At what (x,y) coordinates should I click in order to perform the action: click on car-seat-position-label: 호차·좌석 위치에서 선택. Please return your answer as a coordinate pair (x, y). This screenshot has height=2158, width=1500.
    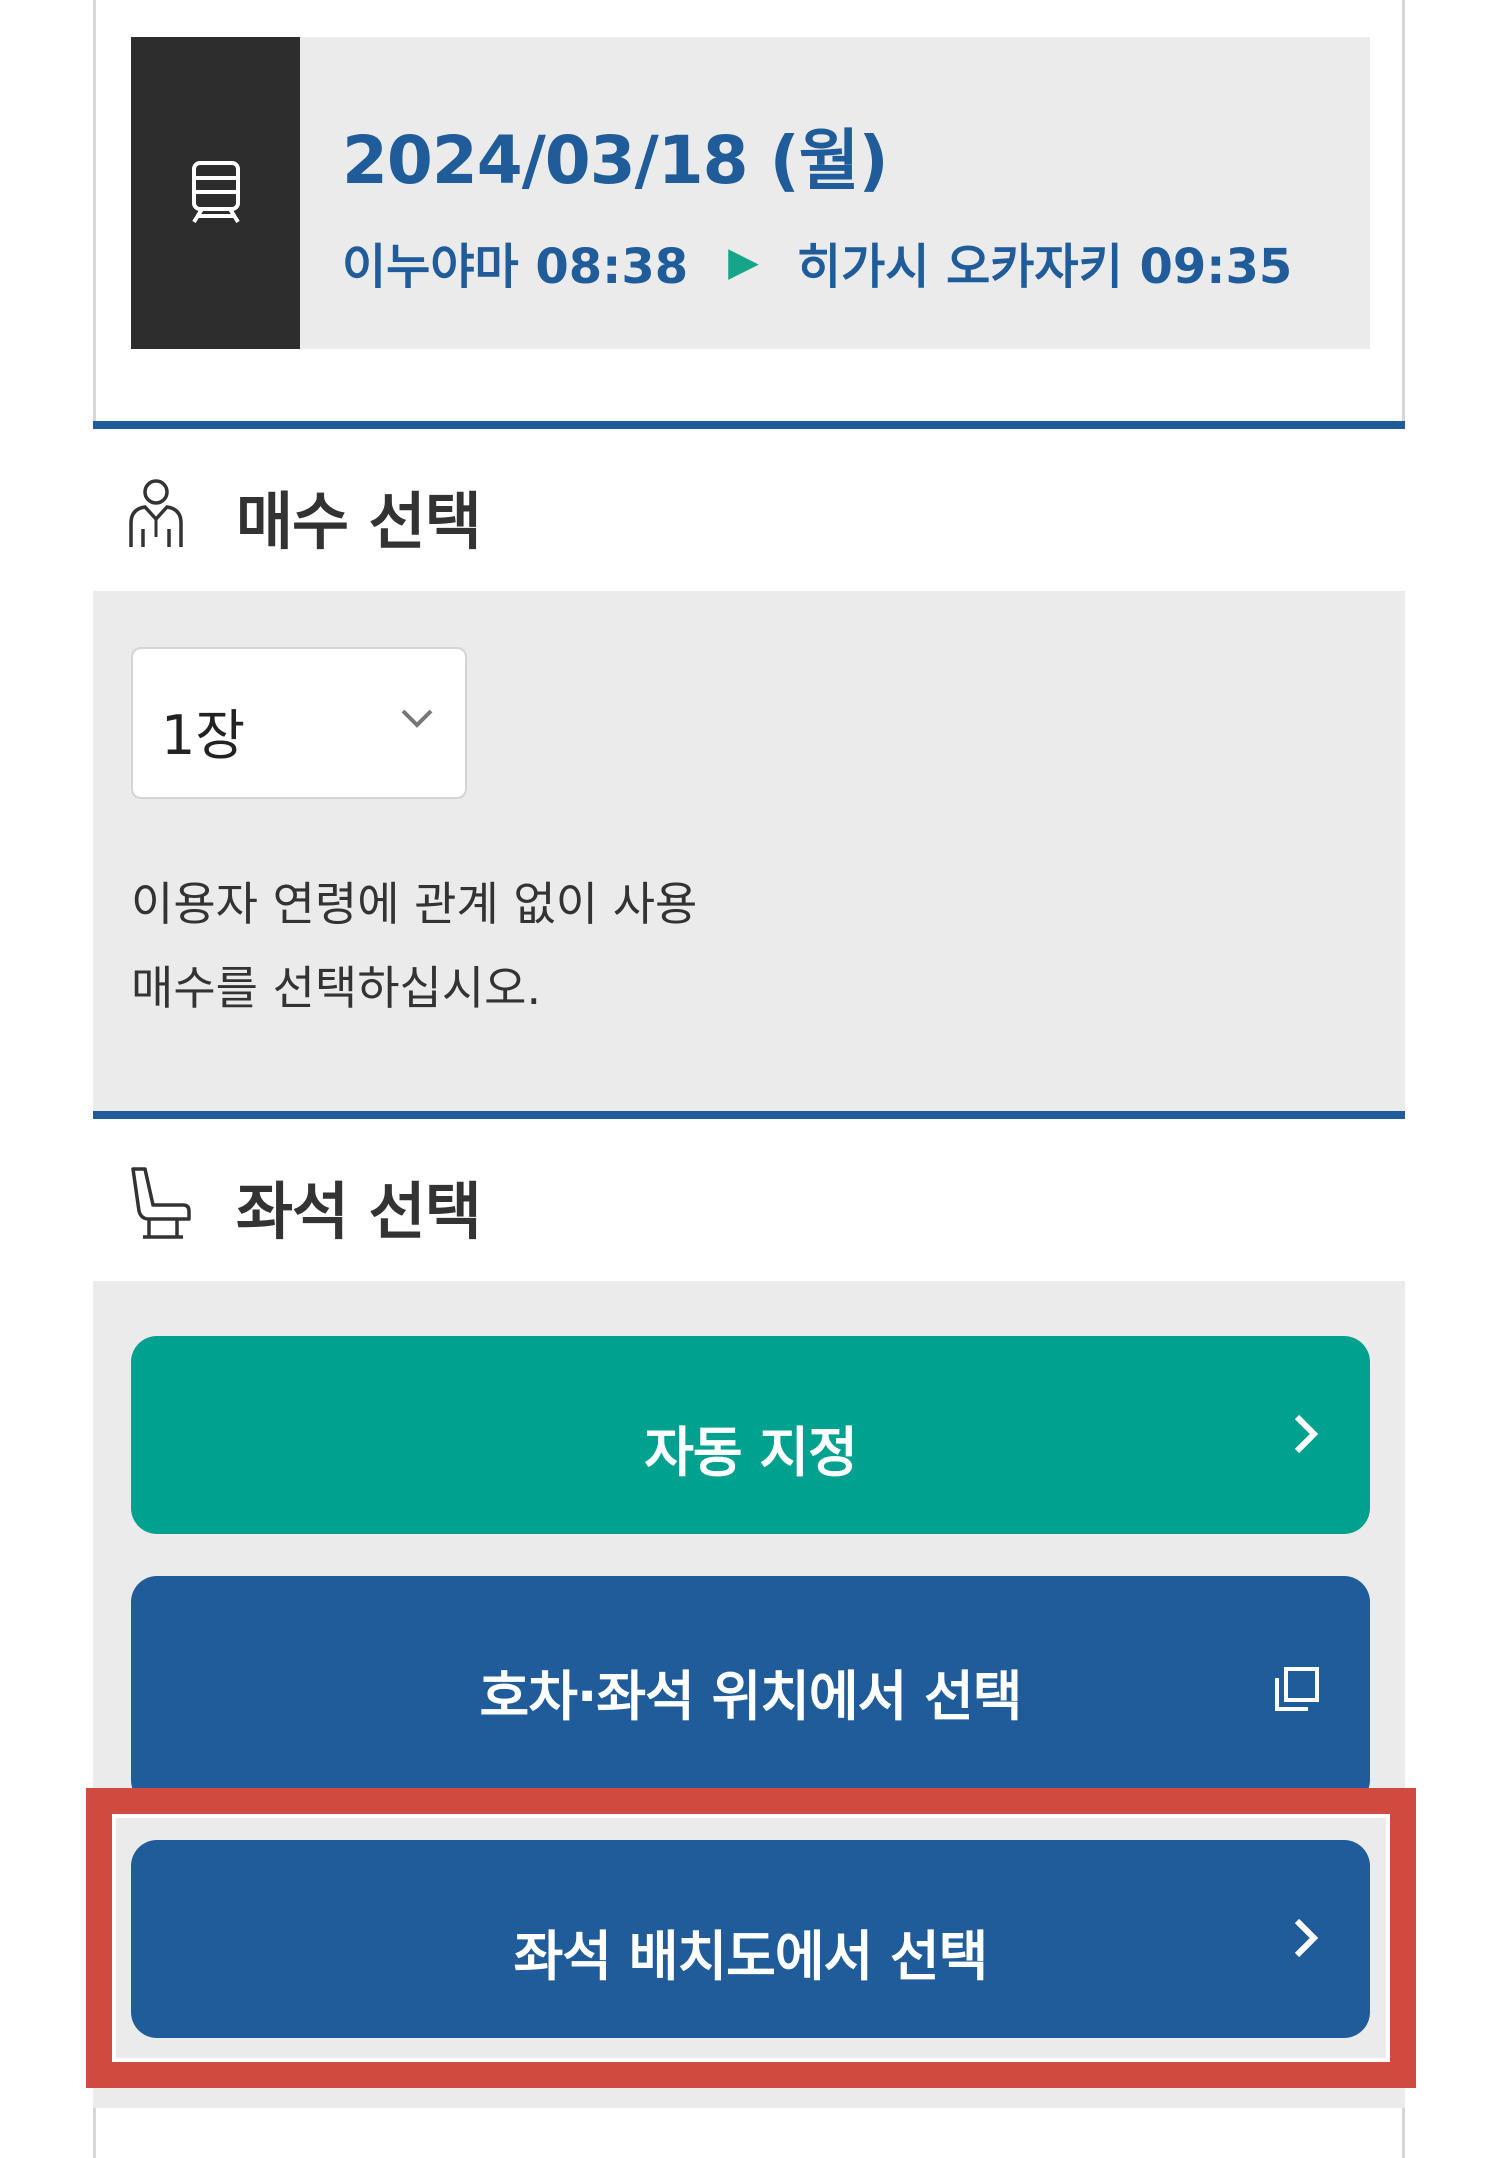
    Looking at the image, I should click on (751, 1696).